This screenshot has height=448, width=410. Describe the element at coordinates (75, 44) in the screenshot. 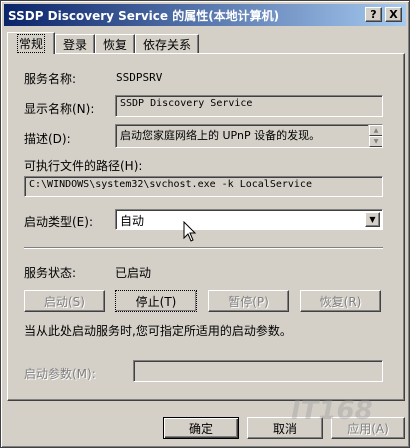

I see `tab-logon: 登录` at that location.